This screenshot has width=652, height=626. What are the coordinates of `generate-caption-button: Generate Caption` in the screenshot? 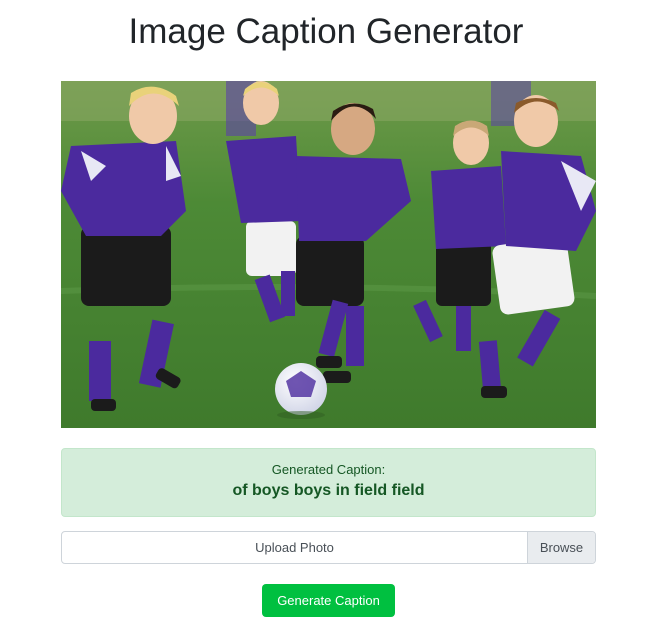 It's located at (328, 600).